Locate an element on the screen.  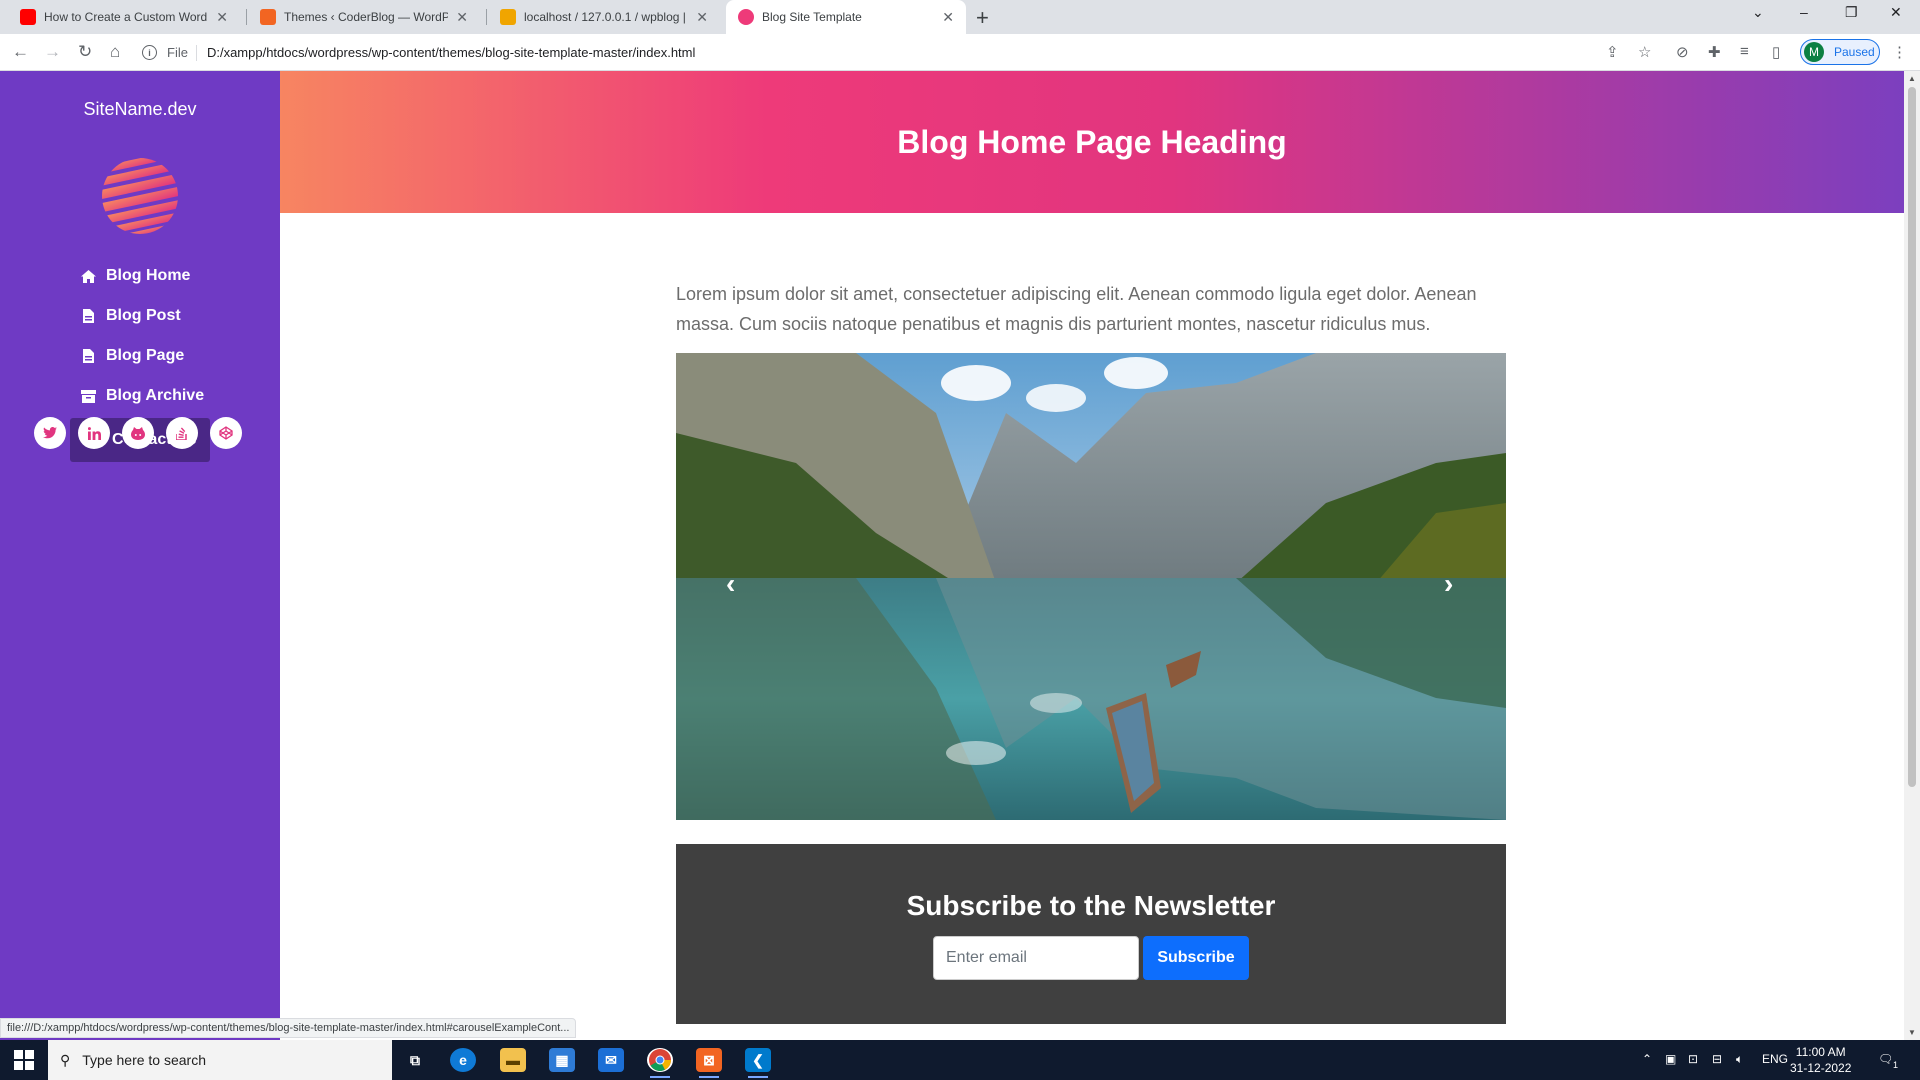
address-divider is located at coordinates (196, 52).